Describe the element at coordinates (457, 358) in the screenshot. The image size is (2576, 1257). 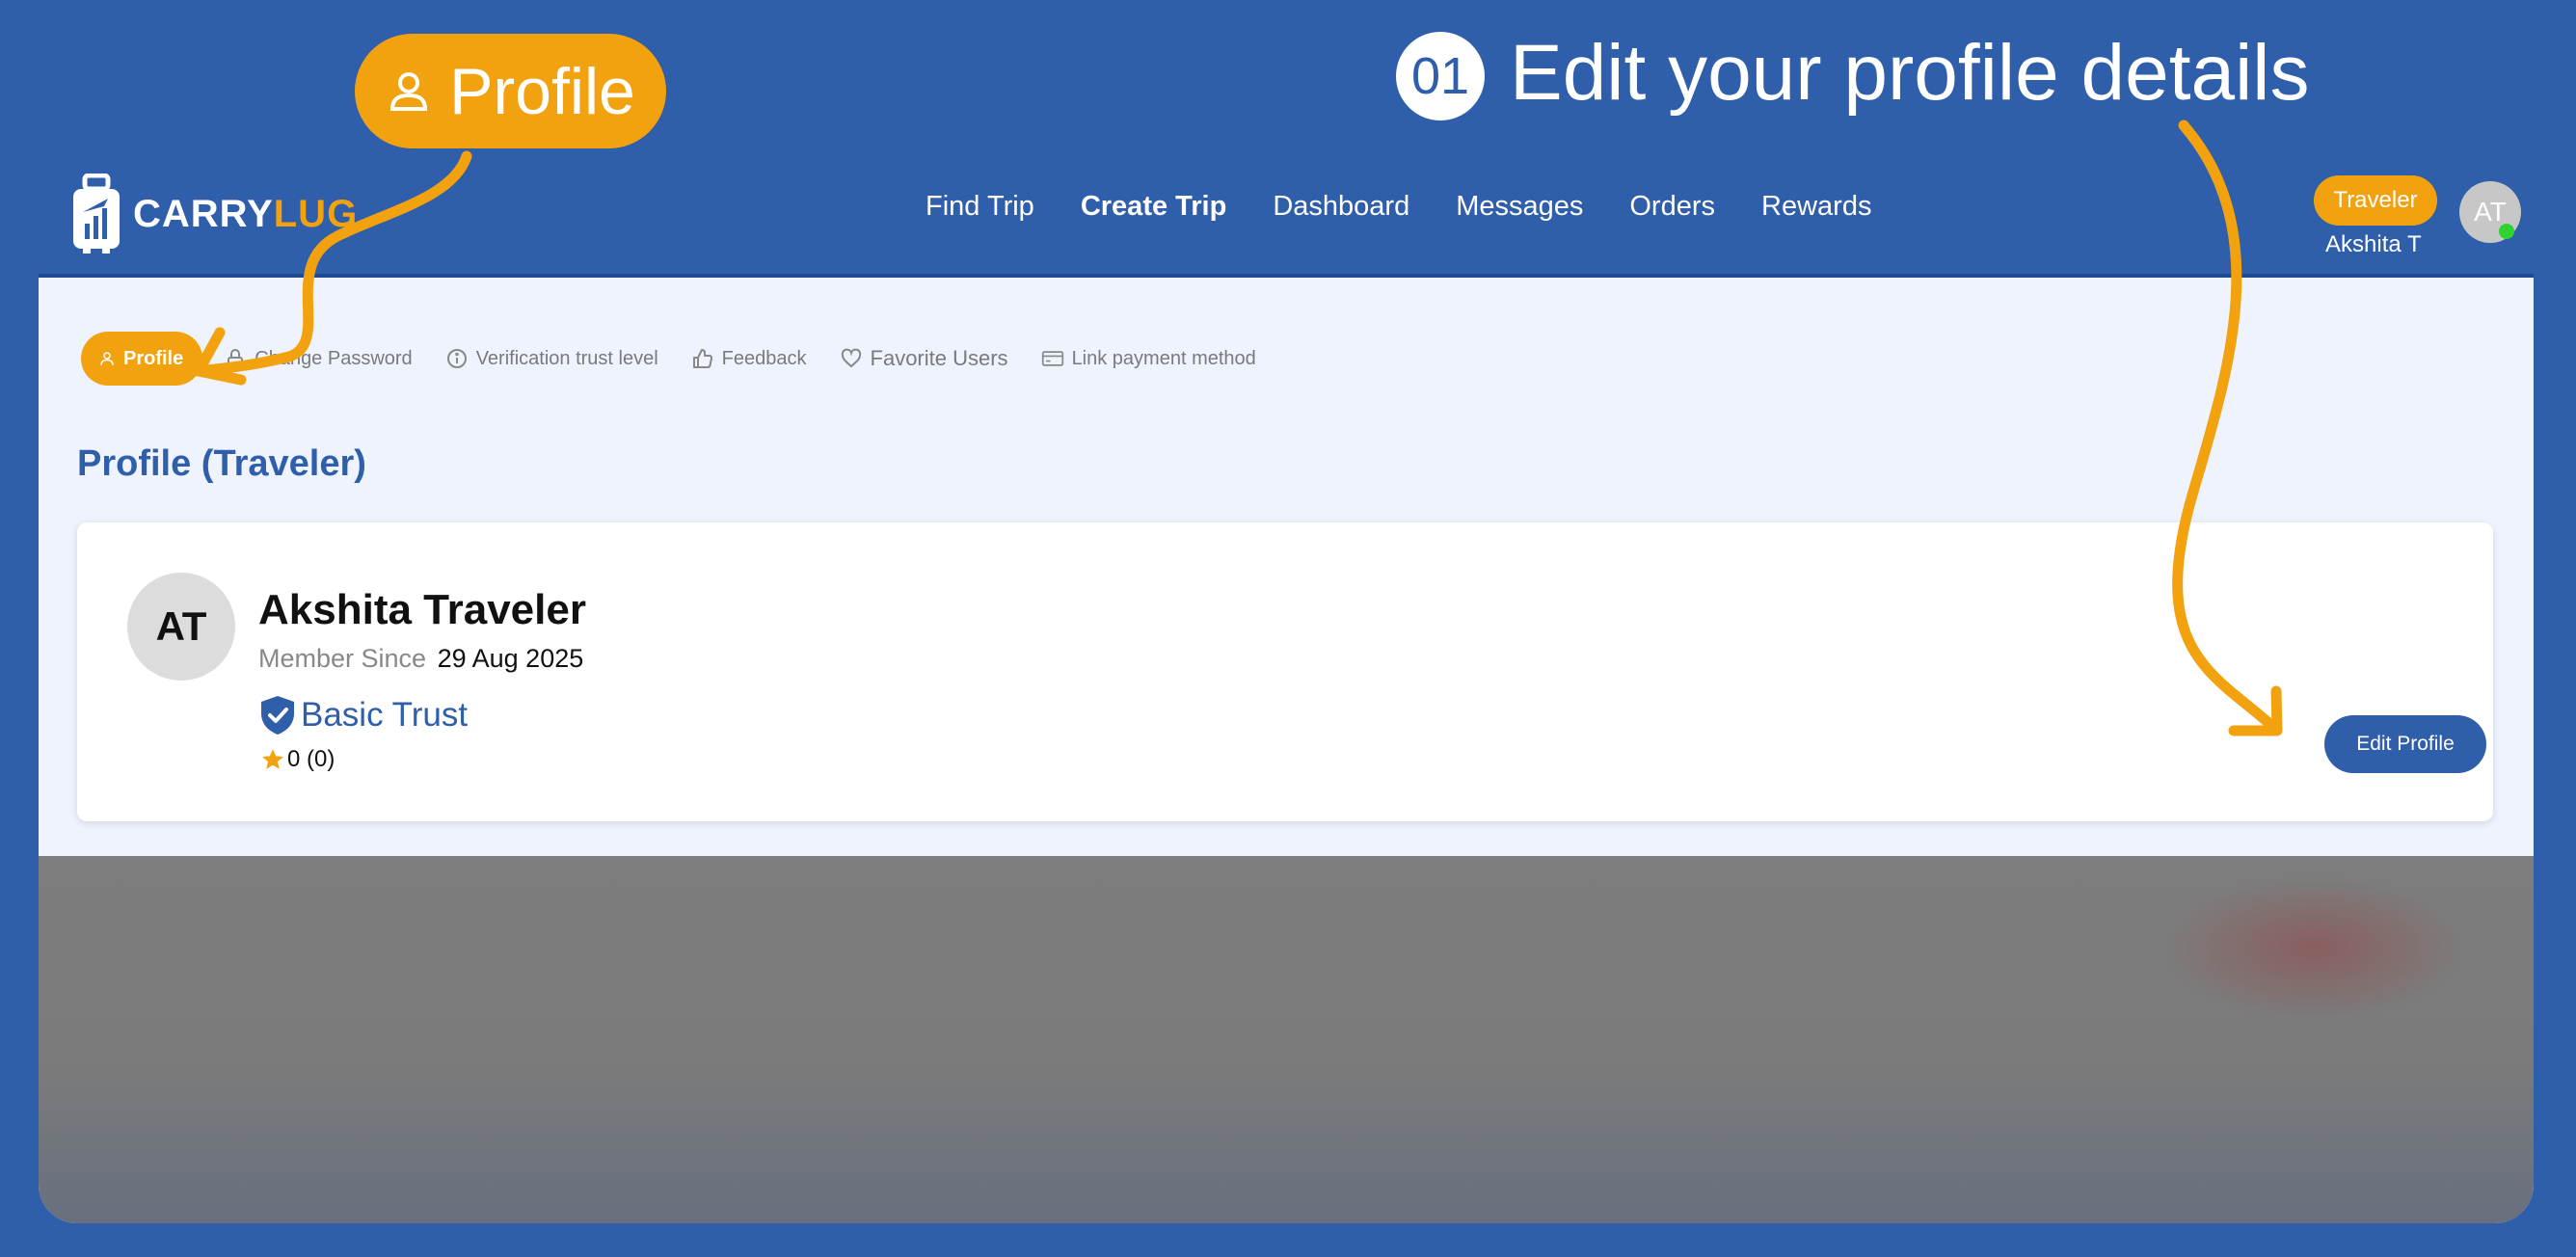
I see `info-icon` at that location.